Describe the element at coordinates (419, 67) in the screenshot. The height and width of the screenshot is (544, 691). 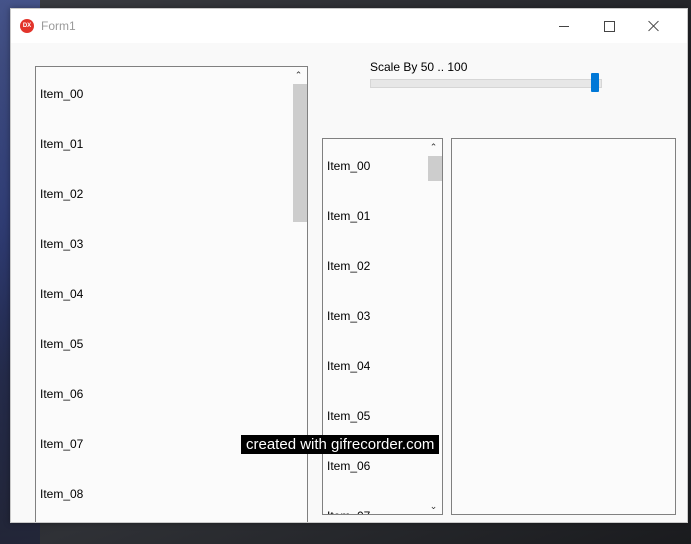
I see `trackbar-label: Scale By 50 .. 100` at that location.